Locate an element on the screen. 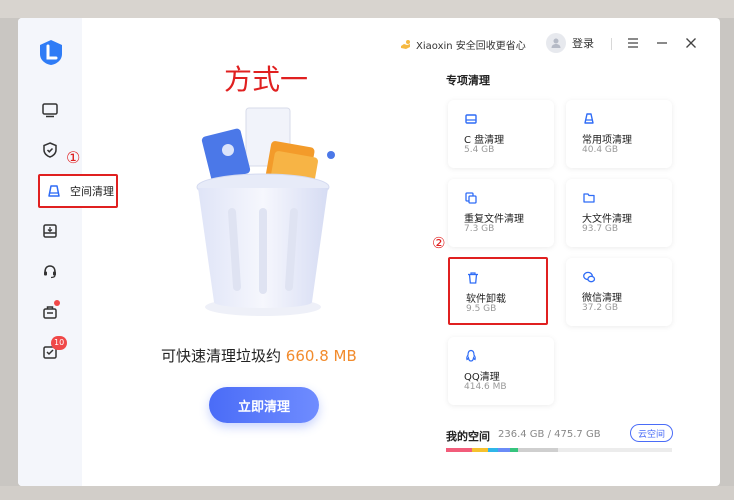  promo-text: Xiaoxin 安全回收更省心 is located at coordinates (463, 44).